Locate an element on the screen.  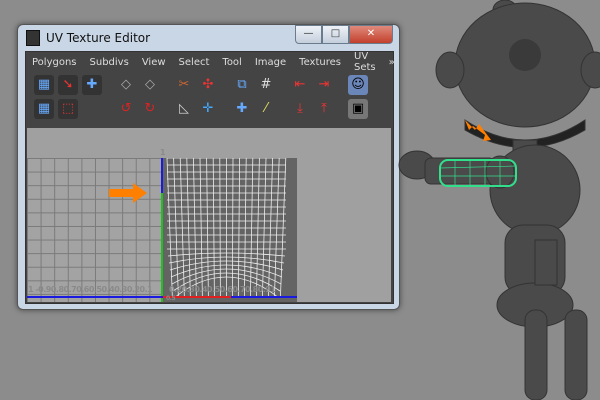
warp-uv-icon: ▦ is located at coordinates (44, 109).